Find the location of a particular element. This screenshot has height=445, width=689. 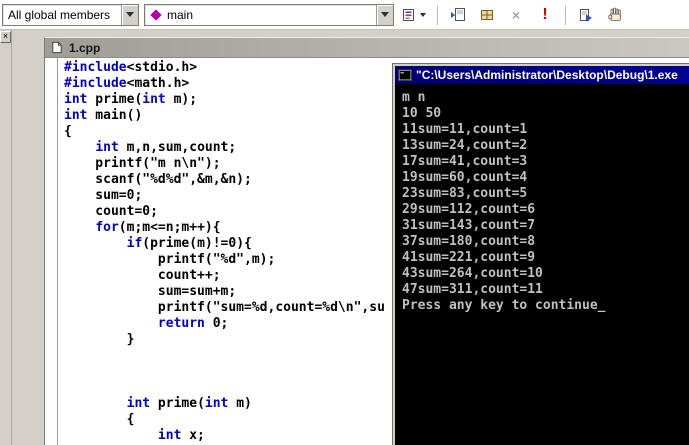

code-line: count++; is located at coordinates (142, 275).